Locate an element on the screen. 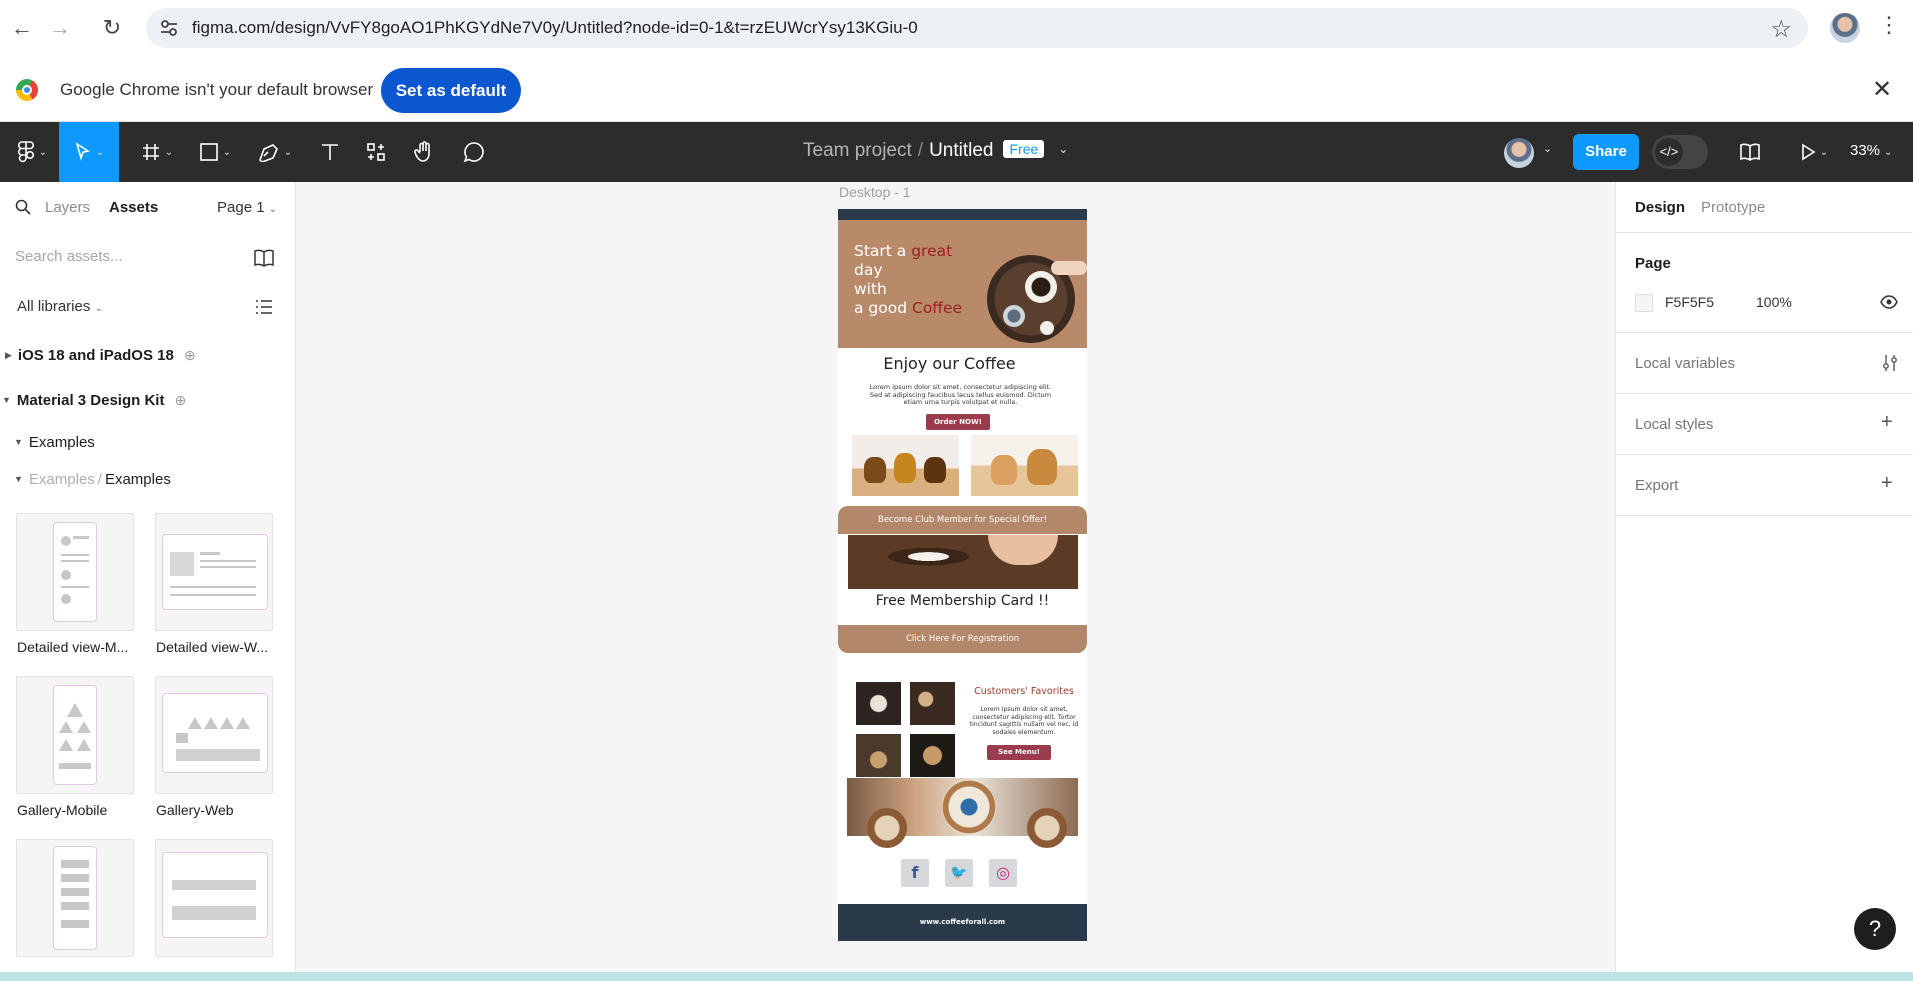 Image resolution: width=1913 pixels, height=981 pixels. hero-highlight: great is located at coordinates (932, 251).